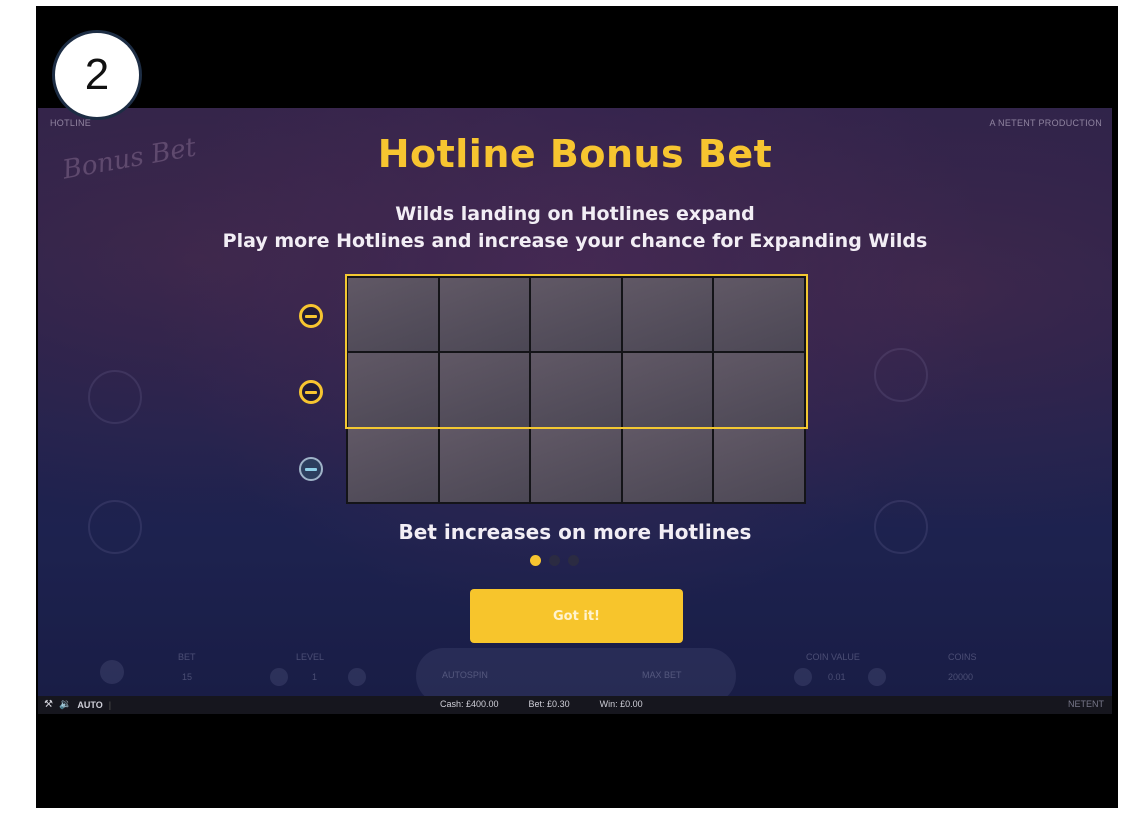 Image resolution: width=1127 pixels, height=813 pixels. What do you see at coordinates (575, 532) in the screenshot?
I see `bet-increase-caption: Bet increases on more Hotlines` at bounding box center [575, 532].